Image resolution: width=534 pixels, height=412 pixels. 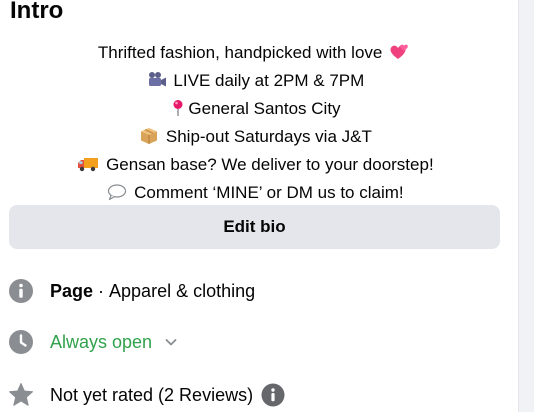 I want to click on delivery-truck-icon, so click(x=88, y=167).